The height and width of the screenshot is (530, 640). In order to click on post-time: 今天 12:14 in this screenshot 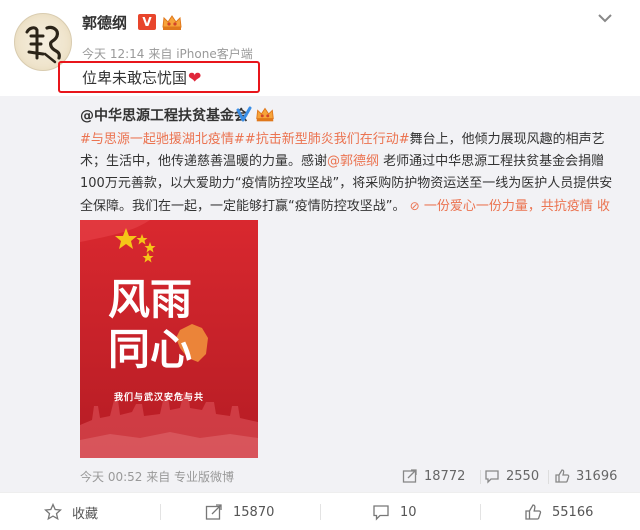, I will do `click(113, 54)`.